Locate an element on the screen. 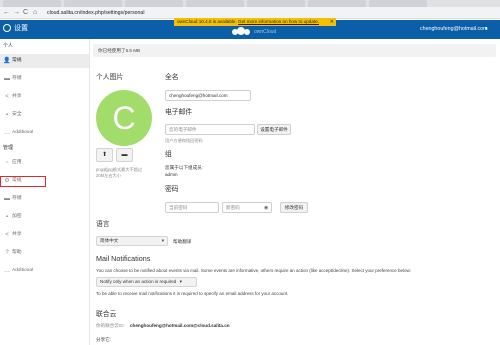 The height and width of the screenshot is (345, 500). language-select: 简体中文 ▾ is located at coordinates (132, 241).